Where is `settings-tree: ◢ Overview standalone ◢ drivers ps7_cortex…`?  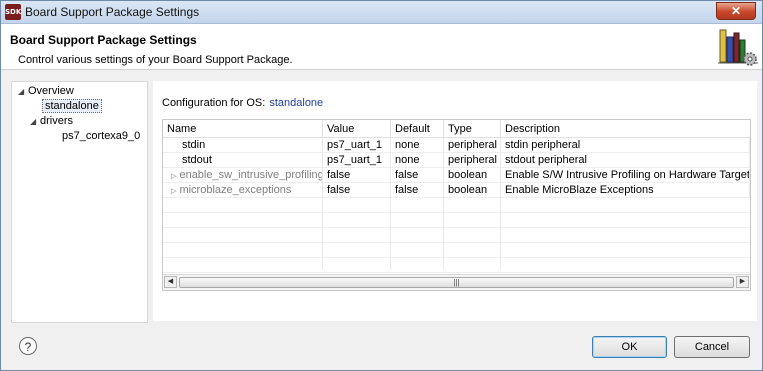
settings-tree: ◢ Overview standalone ◢ drivers ps7_cortex… is located at coordinates (79, 202).